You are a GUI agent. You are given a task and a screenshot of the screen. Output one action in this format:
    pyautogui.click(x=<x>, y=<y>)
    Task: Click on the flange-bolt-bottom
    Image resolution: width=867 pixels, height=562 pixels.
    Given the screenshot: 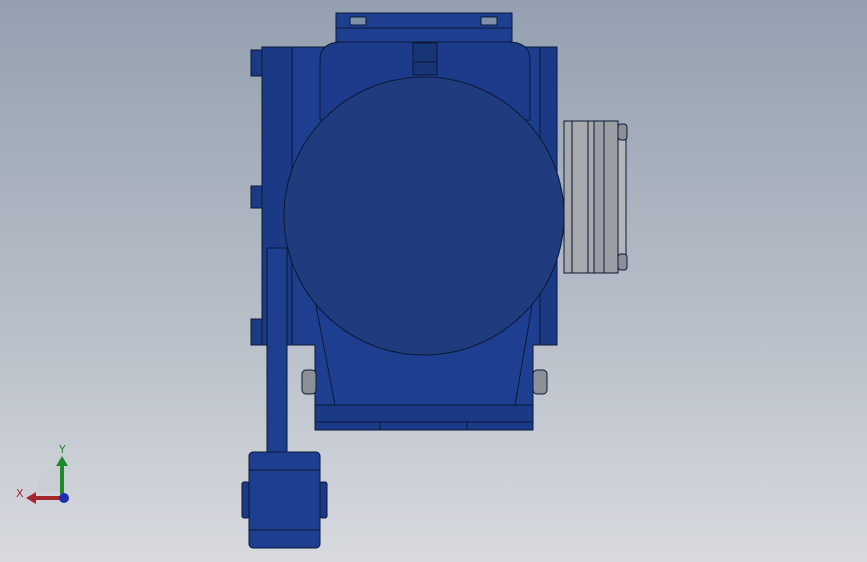 What is the action you would take?
    pyautogui.click(x=622, y=262)
    